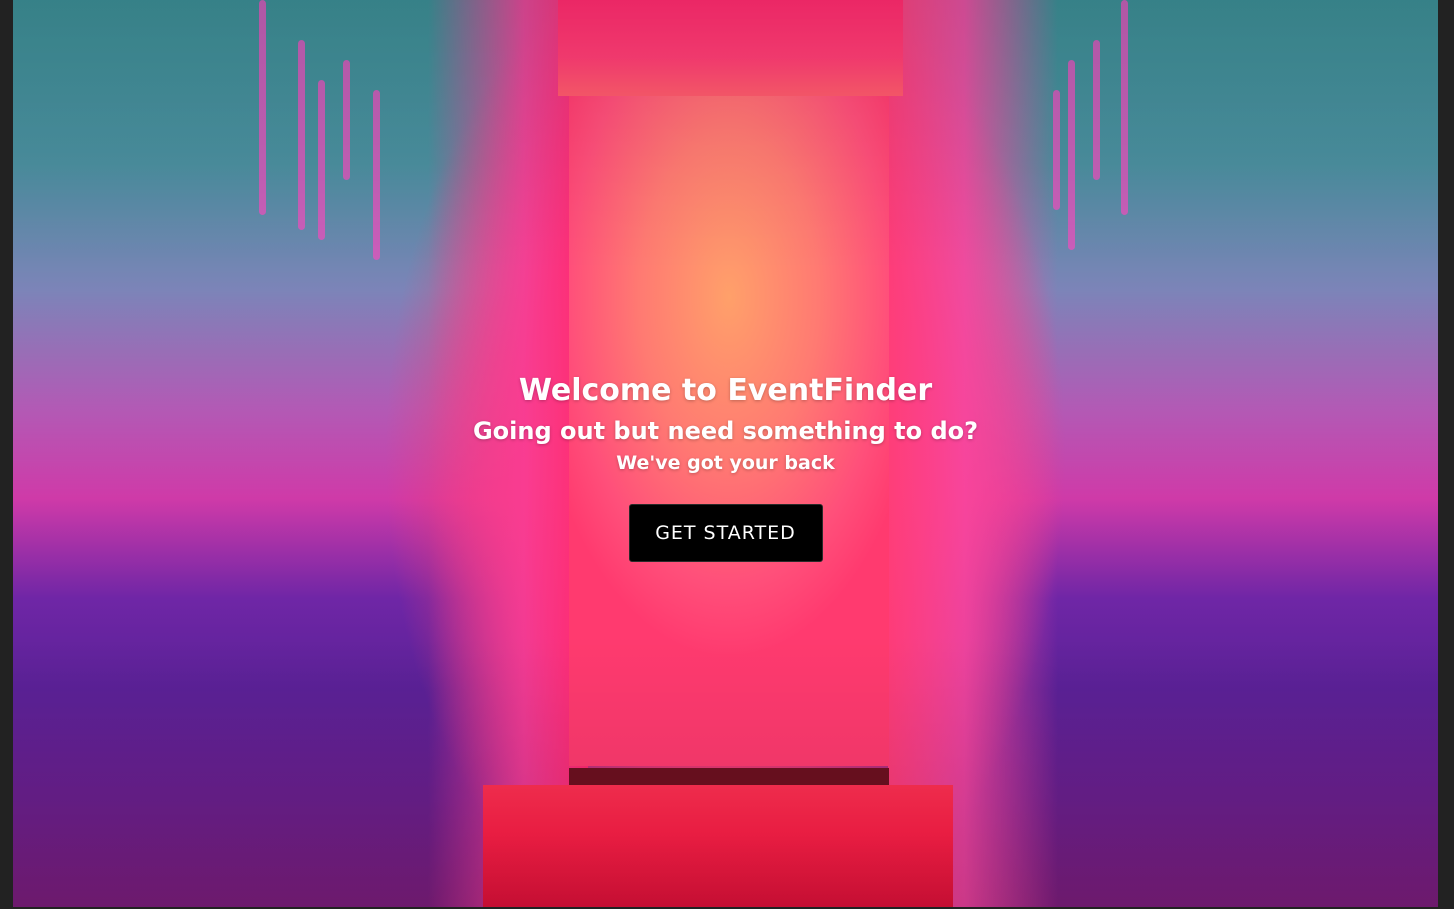 This screenshot has width=1454, height=909. Describe the element at coordinates (725, 431) in the screenshot. I see `hero-subtitle: Going out but need something to do?` at that location.